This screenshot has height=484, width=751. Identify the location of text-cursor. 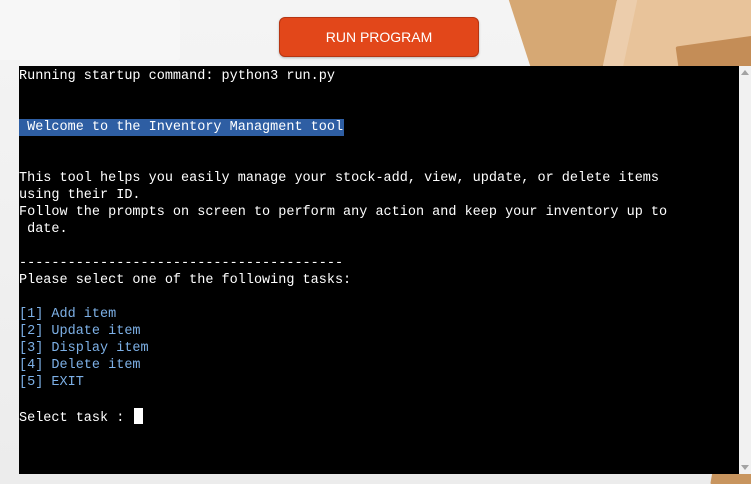
(139, 416).